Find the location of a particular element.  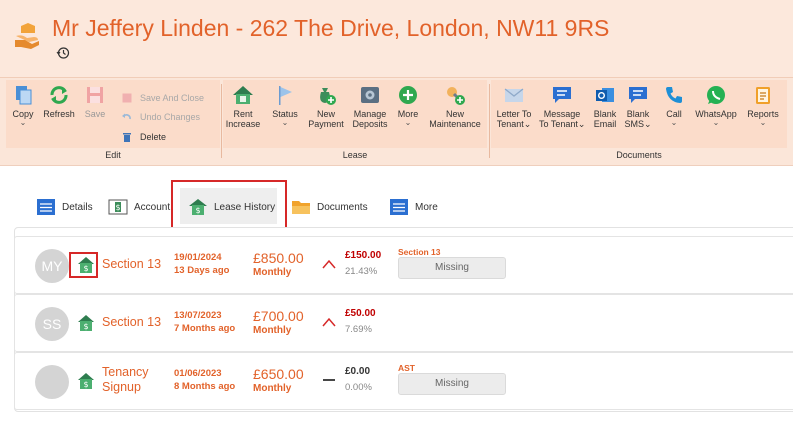

lease-date: 13/07/2023 is located at coordinates (198, 315).